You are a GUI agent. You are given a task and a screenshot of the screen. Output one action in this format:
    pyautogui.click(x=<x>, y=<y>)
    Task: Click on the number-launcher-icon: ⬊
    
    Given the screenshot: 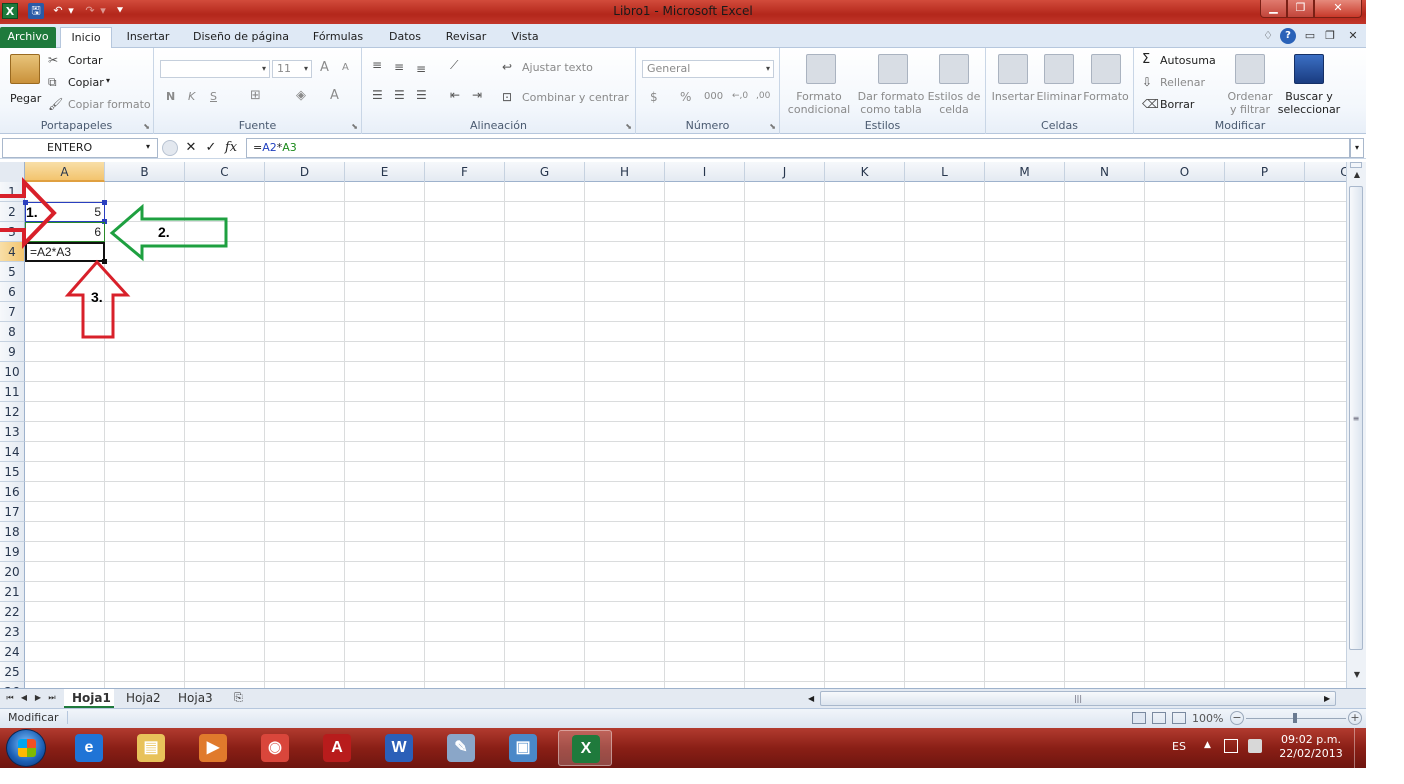 What is the action you would take?
    pyautogui.click(x=772, y=126)
    